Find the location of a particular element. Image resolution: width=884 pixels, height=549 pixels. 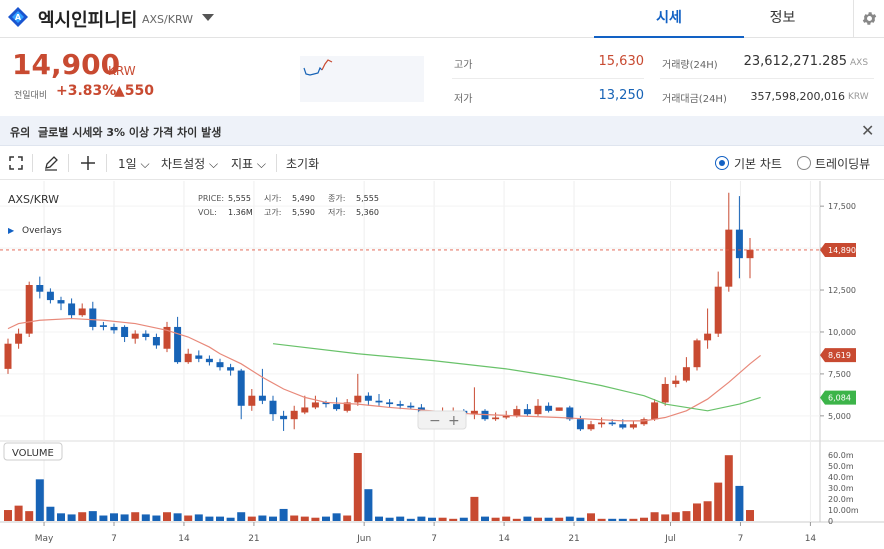

ohlc-low-value: 5,360 is located at coordinates (367, 212).